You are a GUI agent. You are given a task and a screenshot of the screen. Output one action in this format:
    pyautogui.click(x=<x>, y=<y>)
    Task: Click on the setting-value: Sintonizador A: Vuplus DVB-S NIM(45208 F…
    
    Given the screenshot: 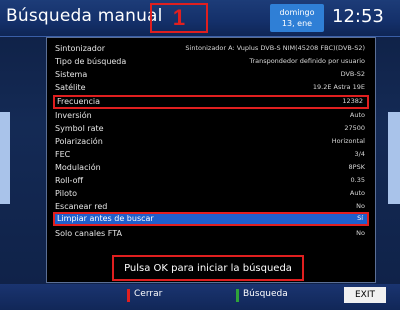 What is the action you would take?
    pyautogui.click(x=275, y=48)
    